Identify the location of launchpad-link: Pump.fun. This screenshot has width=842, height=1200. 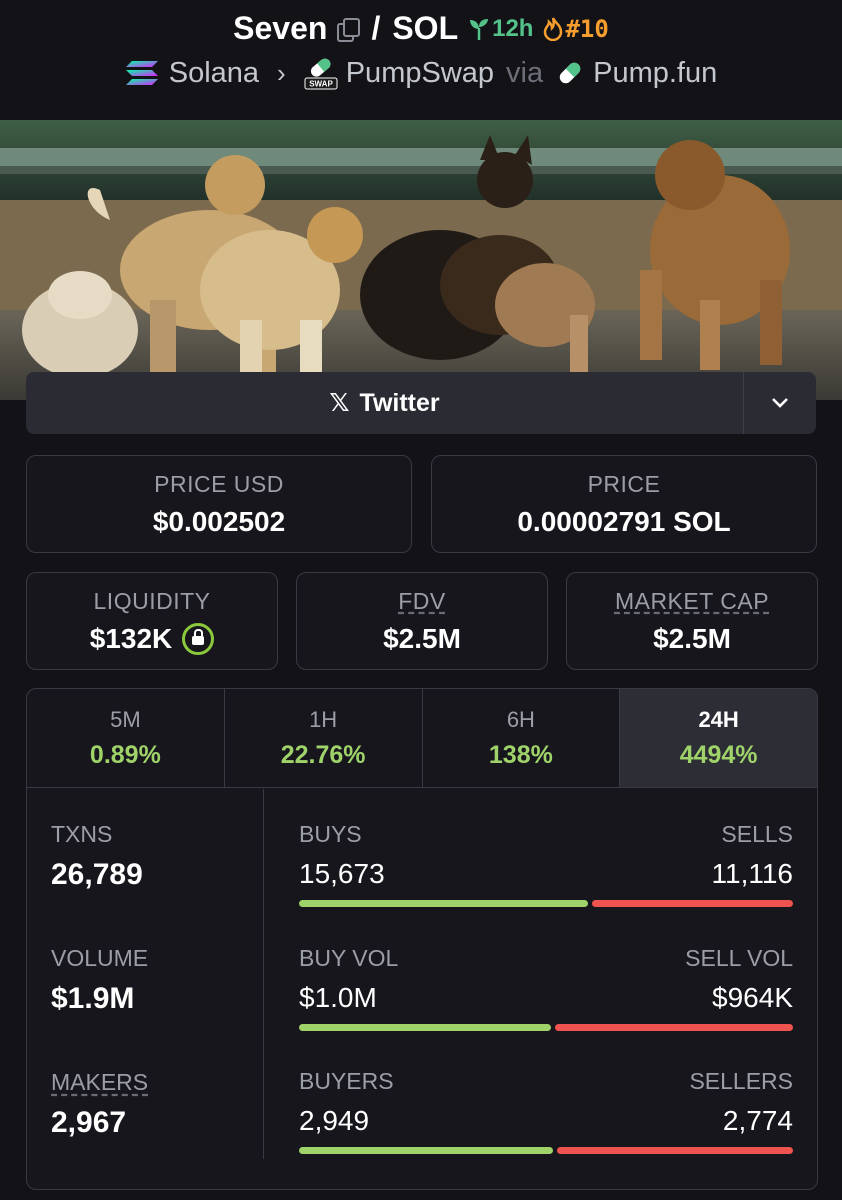
(636, 73).